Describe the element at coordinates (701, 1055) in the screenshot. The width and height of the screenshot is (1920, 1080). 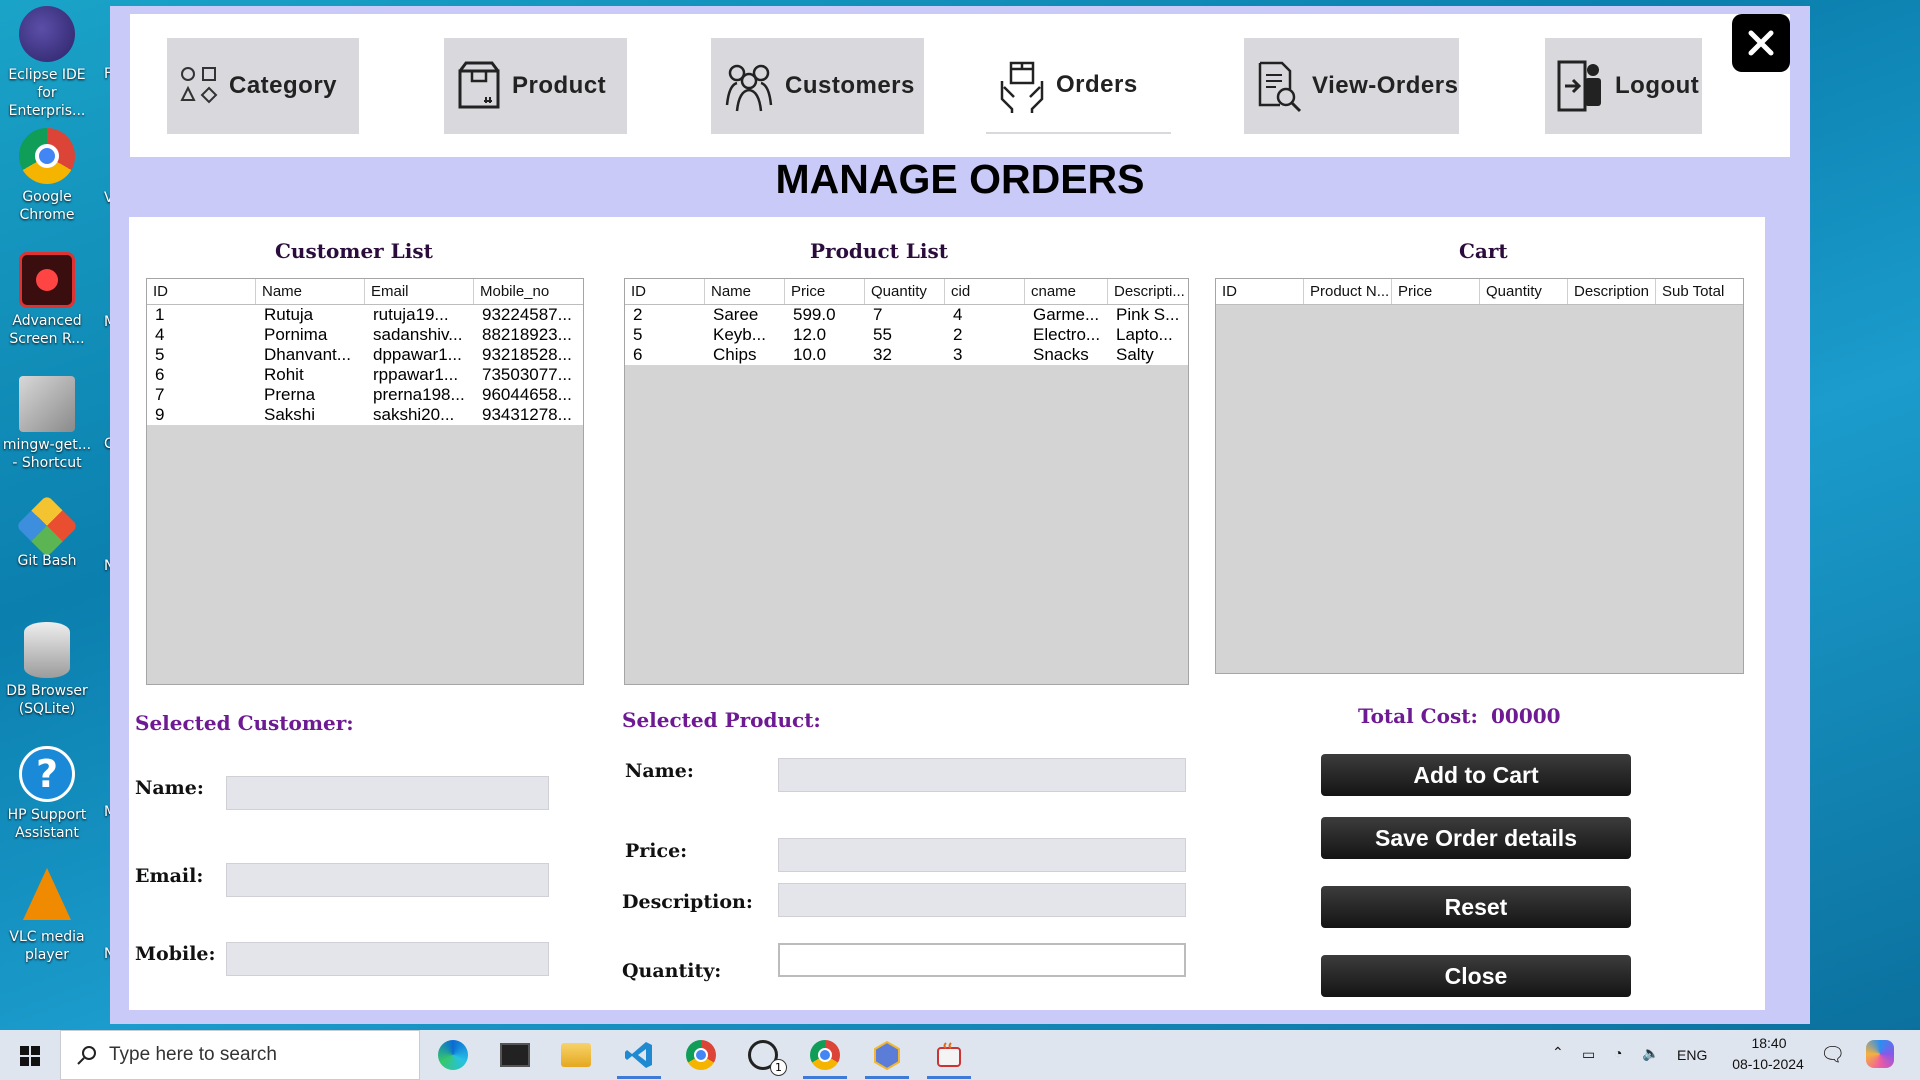
I see `taskbar-chrome` at that location.